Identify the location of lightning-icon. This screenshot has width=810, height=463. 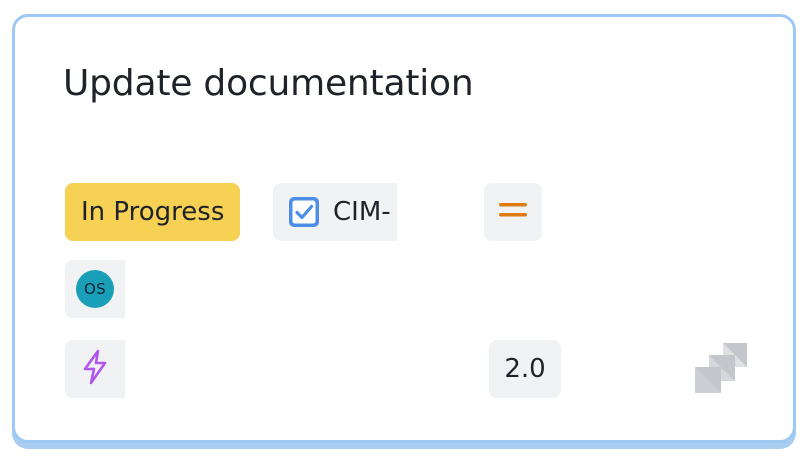
(95, 369).